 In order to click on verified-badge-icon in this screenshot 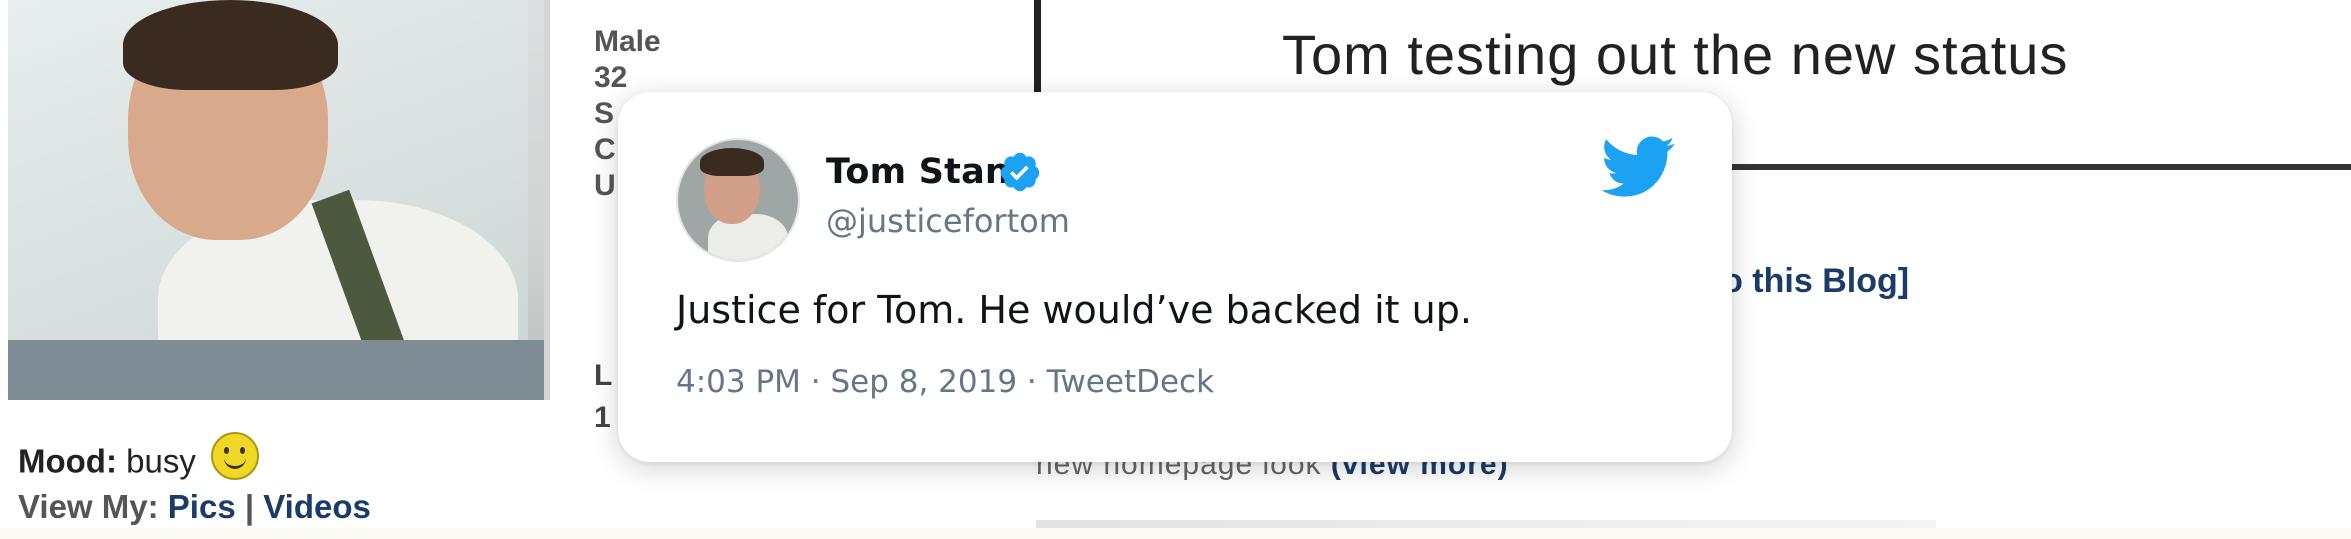, I will do `click(1020, 172)`.